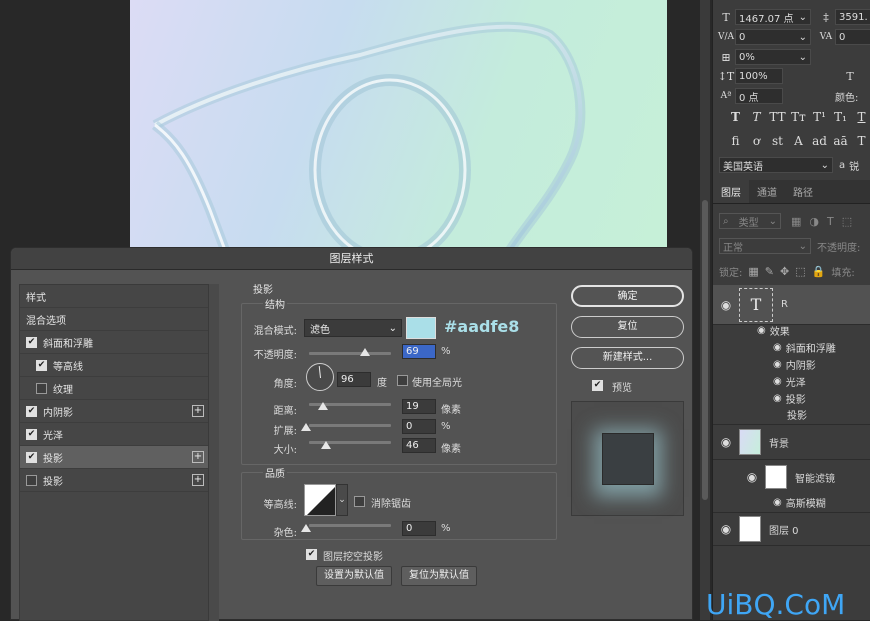  Describe the element at coordinates (759, 76) in the screenshot. I see `vertical-scale-field: 100%` at that location.